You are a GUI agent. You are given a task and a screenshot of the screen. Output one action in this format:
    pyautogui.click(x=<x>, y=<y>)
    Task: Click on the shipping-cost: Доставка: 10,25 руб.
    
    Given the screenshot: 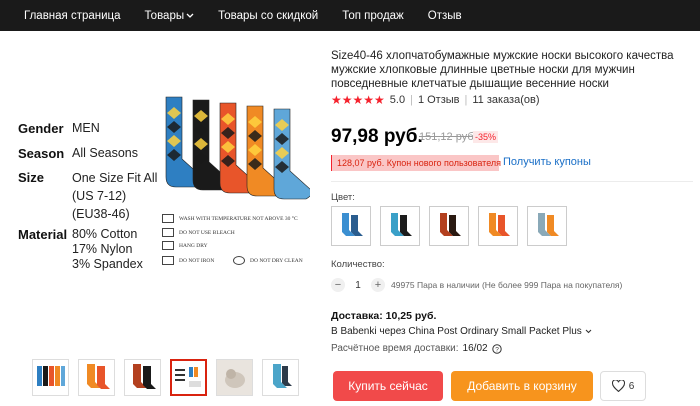 What is the action you would take?
    pyautogui.click(x=384, y=316)
    